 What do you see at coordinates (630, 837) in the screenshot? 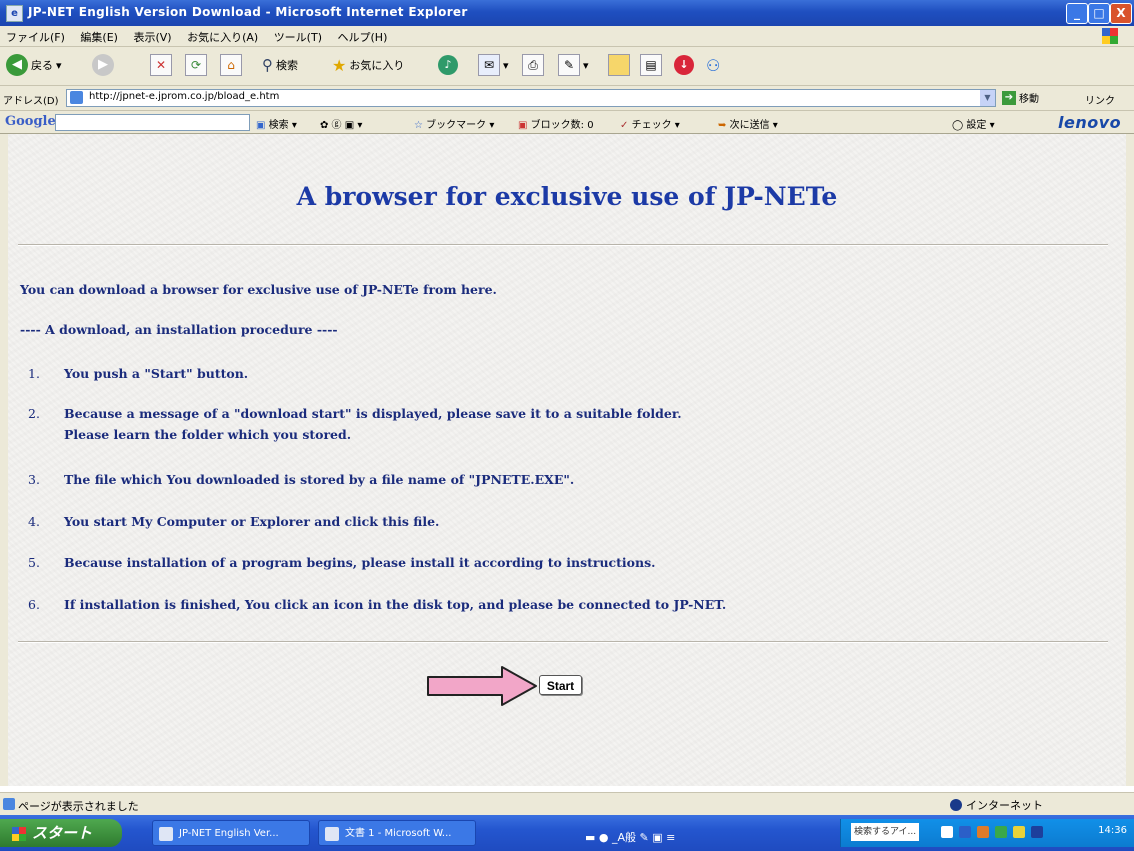
I see `language-bar: ▬ ● _A般 ✎ ▣ ≡` at bounding box center [630, 837].